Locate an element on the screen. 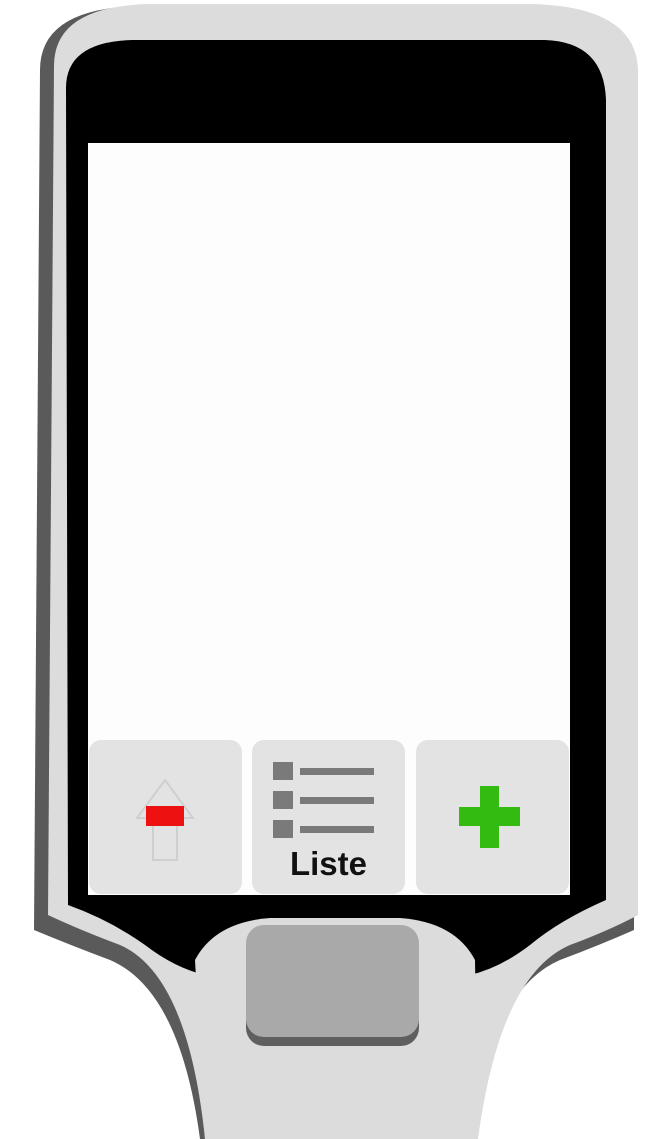  minus-softkey is located at coordinates (165, 817).